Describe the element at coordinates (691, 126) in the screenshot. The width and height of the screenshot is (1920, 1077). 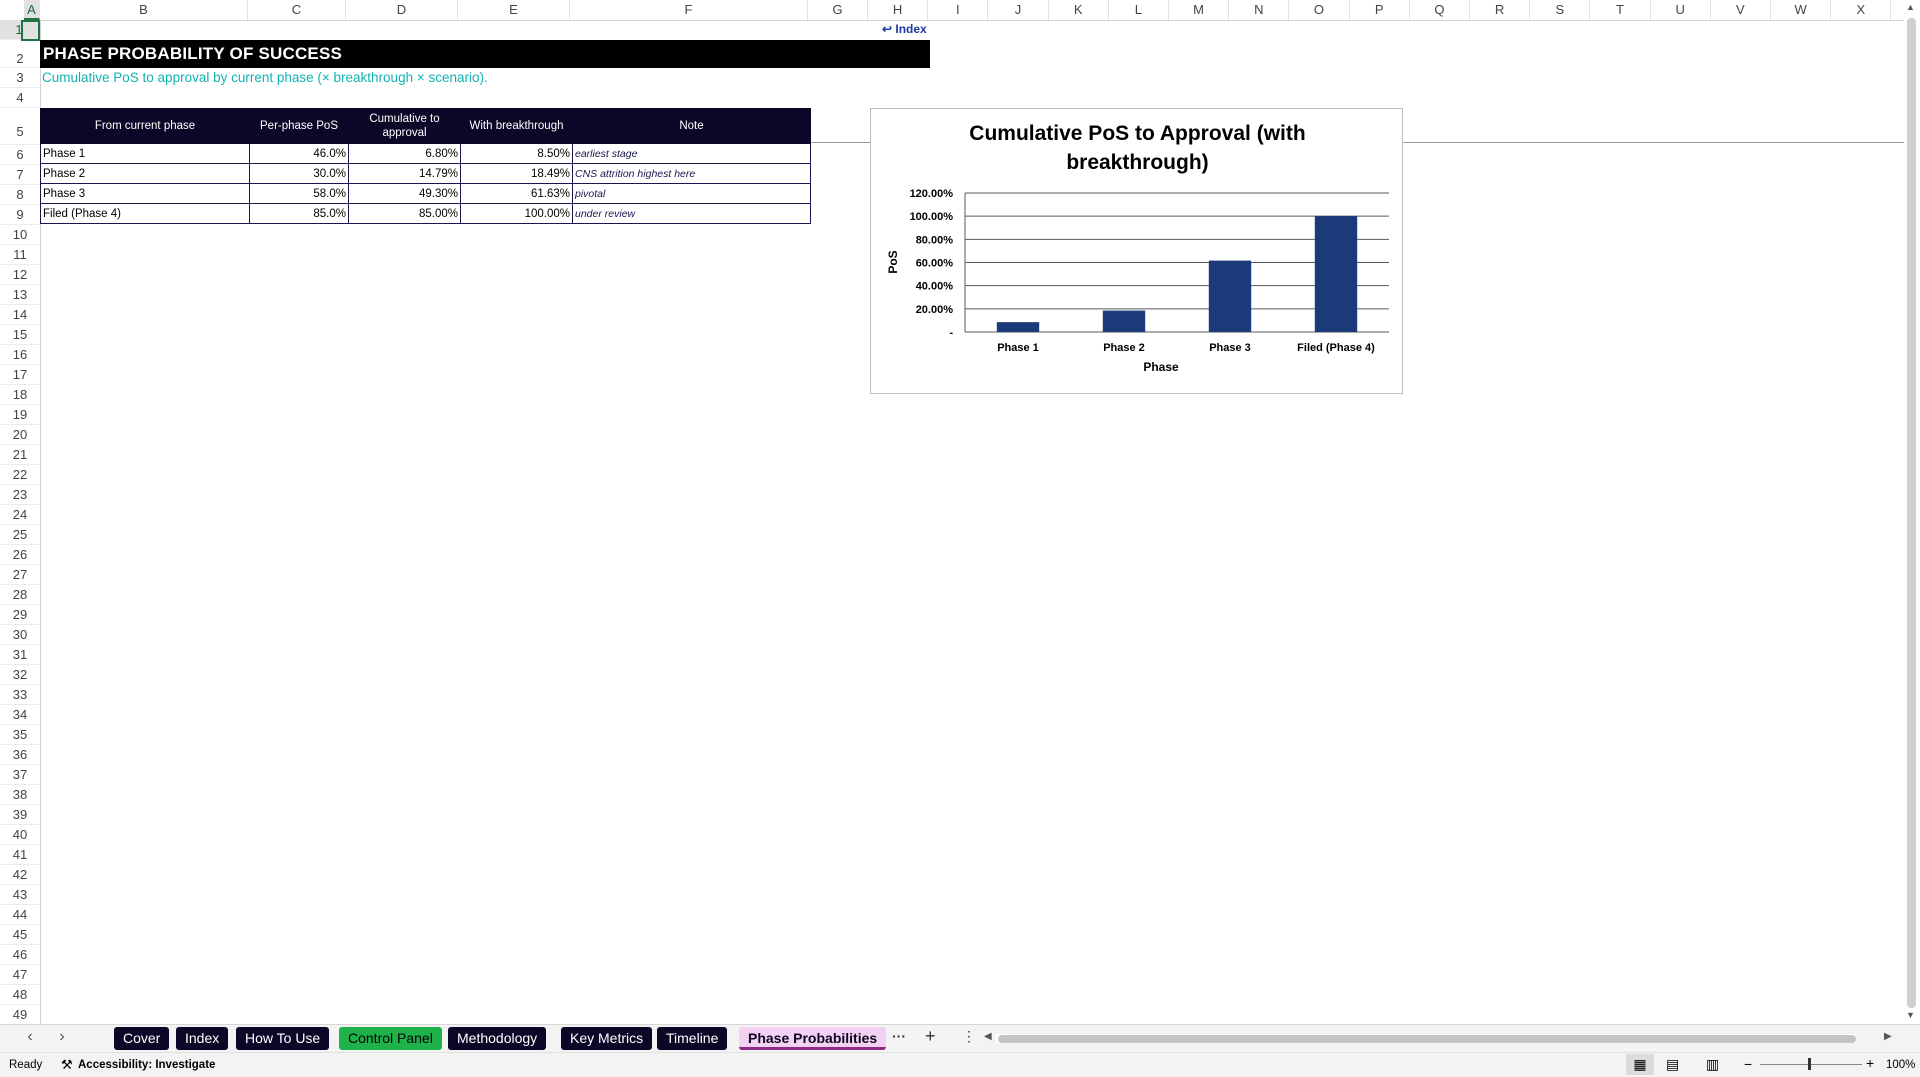
I see `header-note: Note` at that location.